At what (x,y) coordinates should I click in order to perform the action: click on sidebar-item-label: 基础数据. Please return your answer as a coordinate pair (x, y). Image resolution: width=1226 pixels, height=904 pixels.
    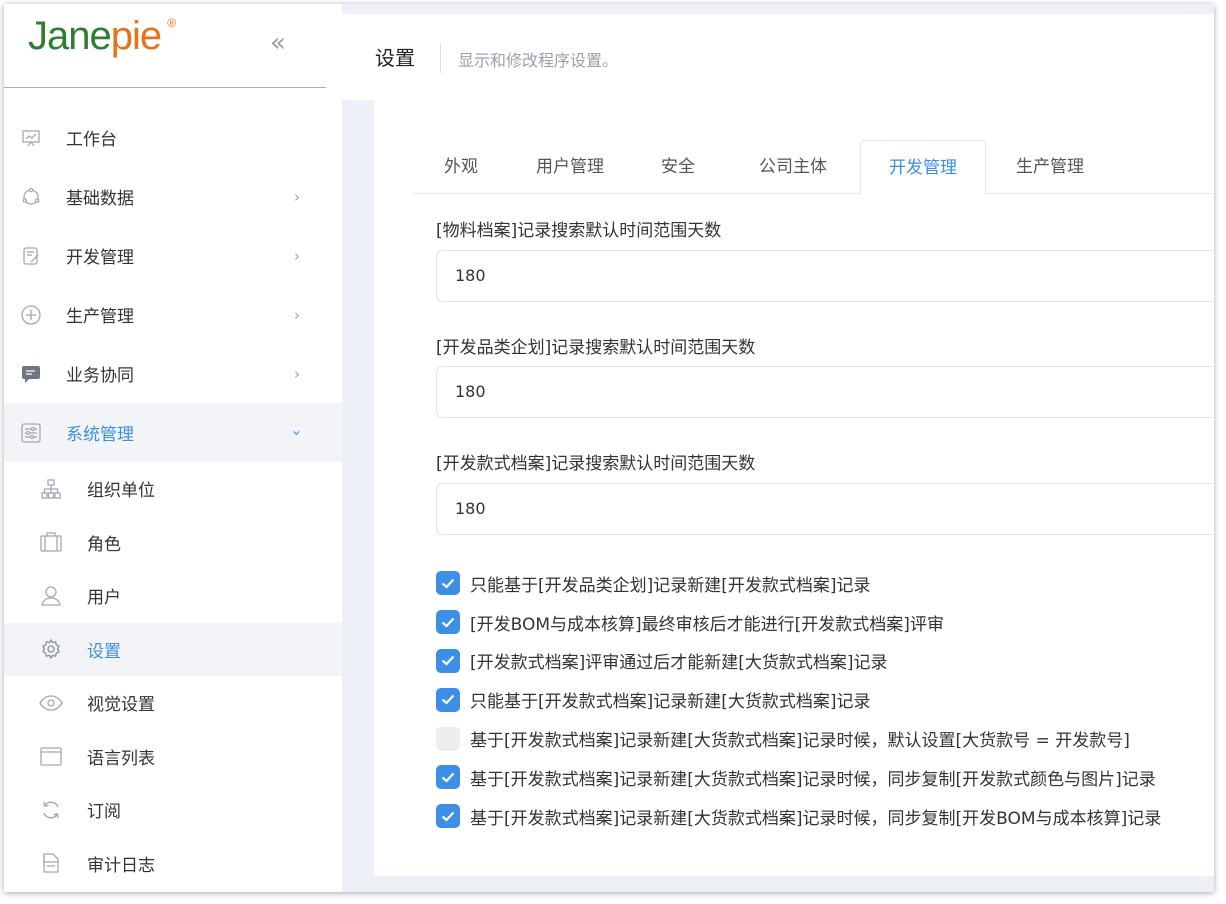
    Looking at the image, I should click on (100, 199).